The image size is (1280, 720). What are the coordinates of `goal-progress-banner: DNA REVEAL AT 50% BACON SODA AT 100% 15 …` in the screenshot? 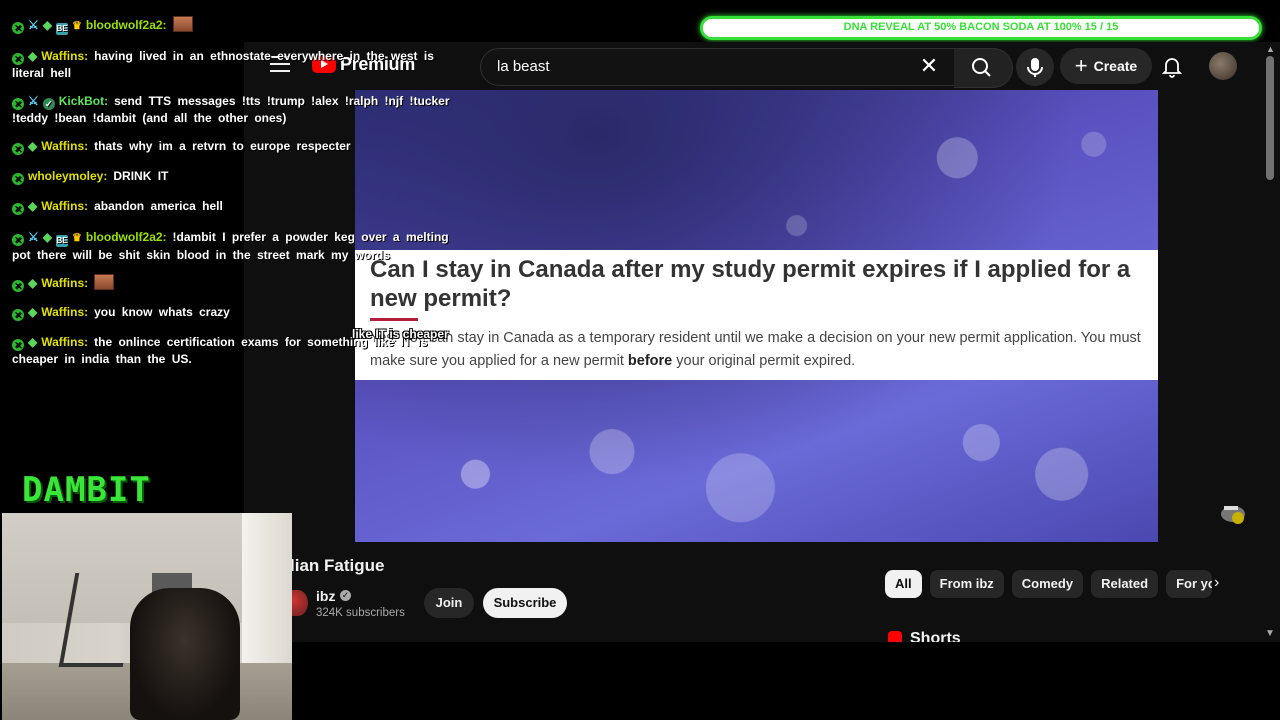 It's located at (981, 28).